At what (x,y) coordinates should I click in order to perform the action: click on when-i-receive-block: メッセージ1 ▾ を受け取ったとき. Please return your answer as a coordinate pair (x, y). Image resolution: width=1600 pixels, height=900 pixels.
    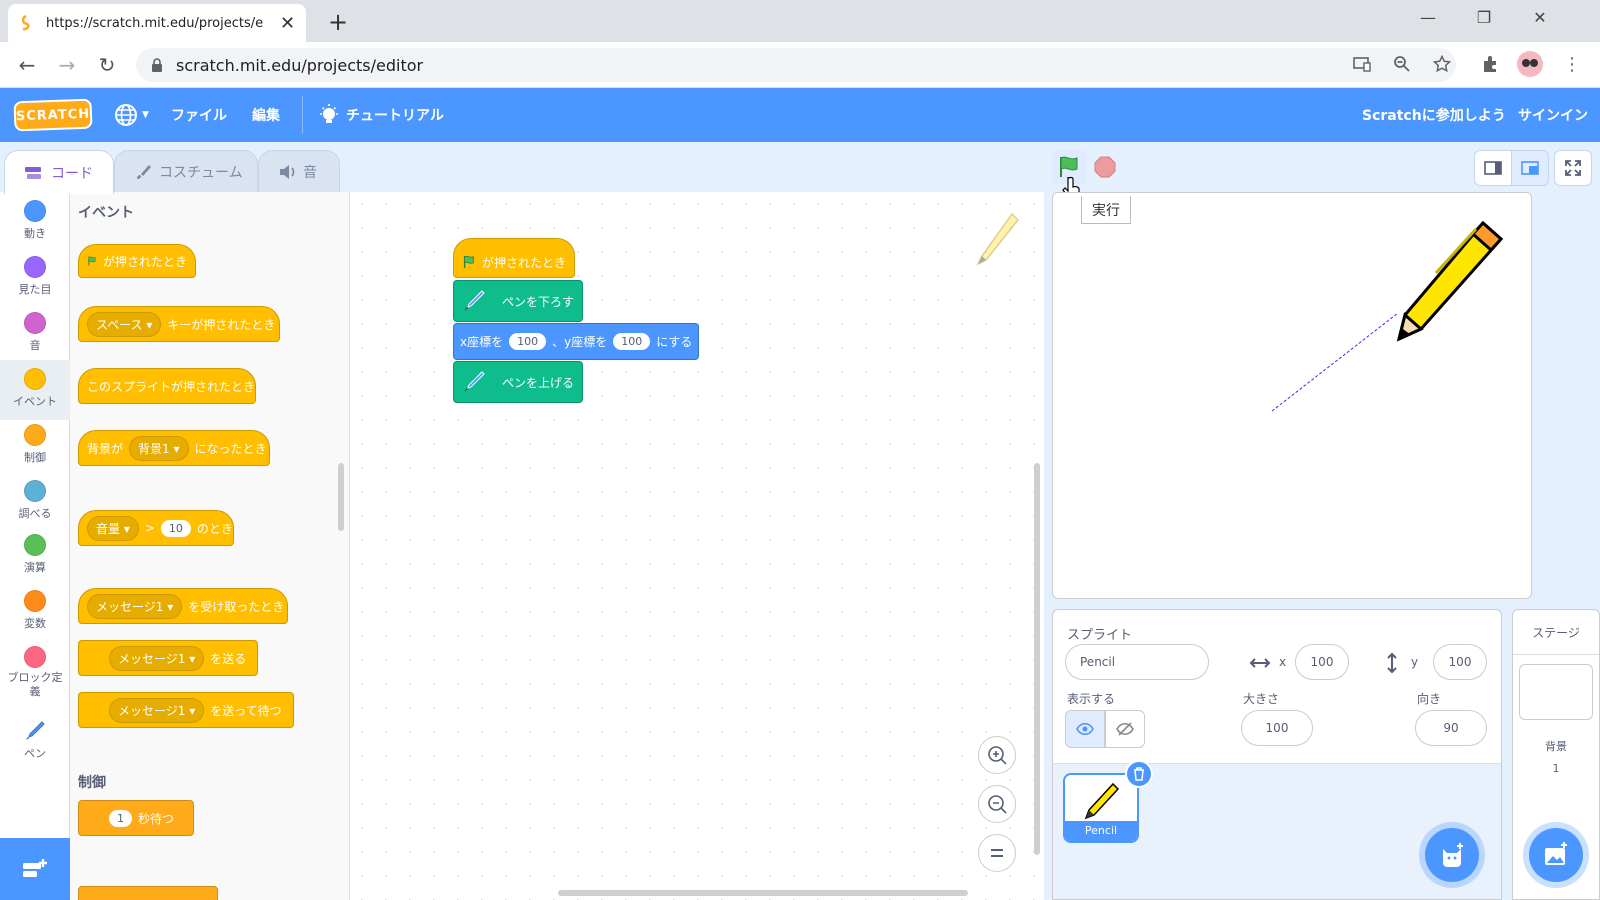
    Looking at the image, I should click on (183, 606).